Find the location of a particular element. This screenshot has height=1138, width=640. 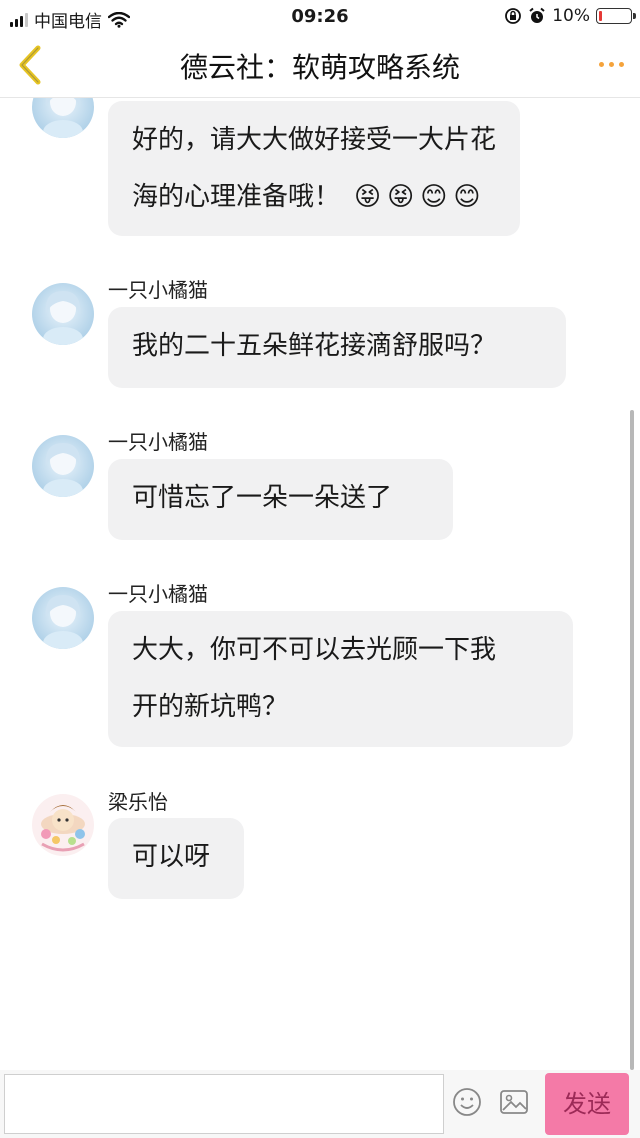

message-text: 可惜忘了一朵一朵送了 is located at coordinates (262, 498).